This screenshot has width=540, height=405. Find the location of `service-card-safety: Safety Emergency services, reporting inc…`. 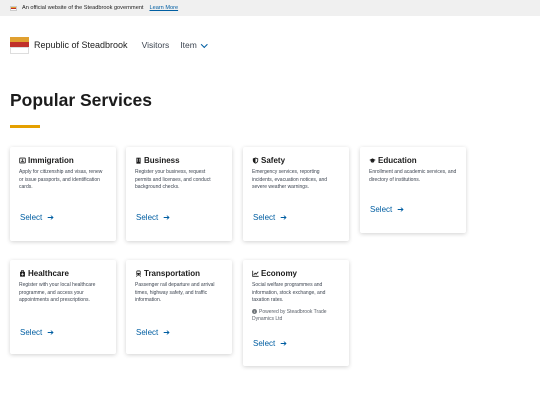

service-card-safety: Safety Emergency services, reporting inc… is located at coordinates (296, 194).